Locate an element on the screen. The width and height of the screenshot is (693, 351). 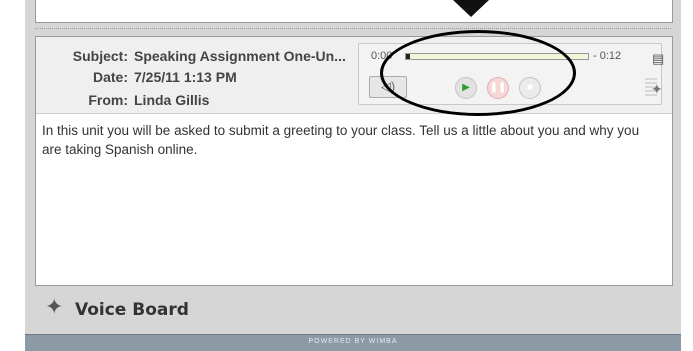
footer: POWERED BY WIMBA is located at coordinates (353, 342).